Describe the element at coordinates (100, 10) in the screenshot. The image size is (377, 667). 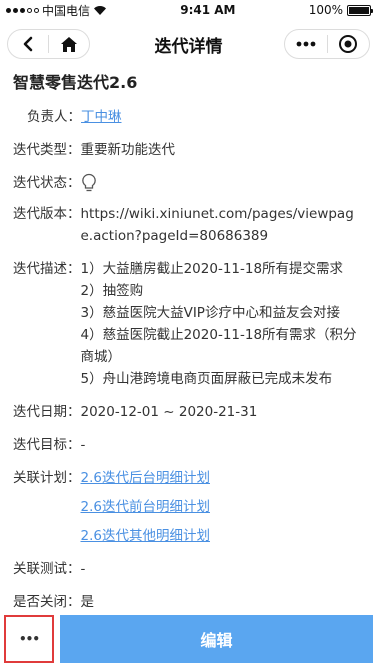
I see `wifi-icon` at that location.